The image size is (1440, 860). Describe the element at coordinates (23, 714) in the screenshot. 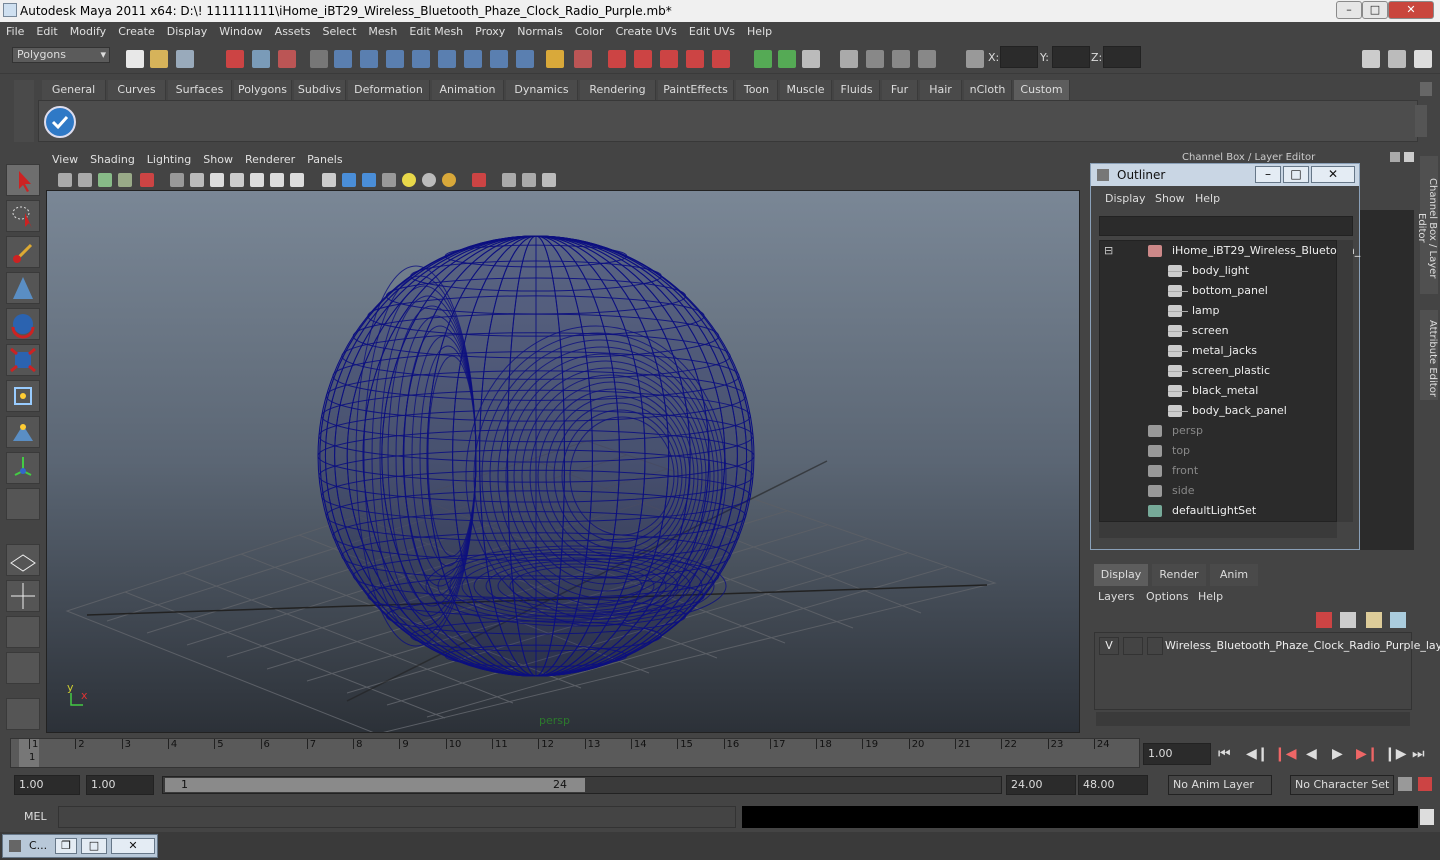

I see `hypershade-layout-icon` at that location.